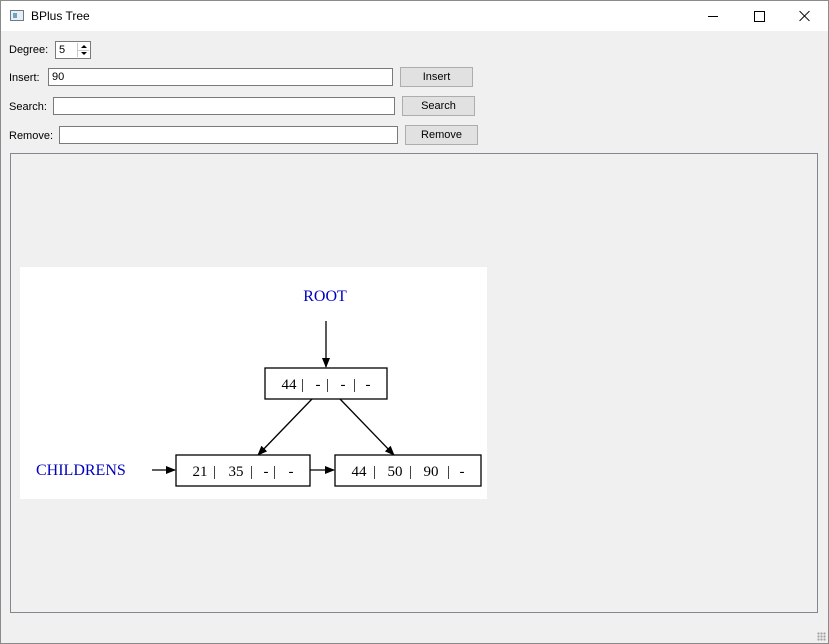 Image resolution: width=829 pixels, height=644 pixels. What do you see at coordinates (220, 77) in the screenshot?
I see `insert-input` at bounding box center [220, 77].